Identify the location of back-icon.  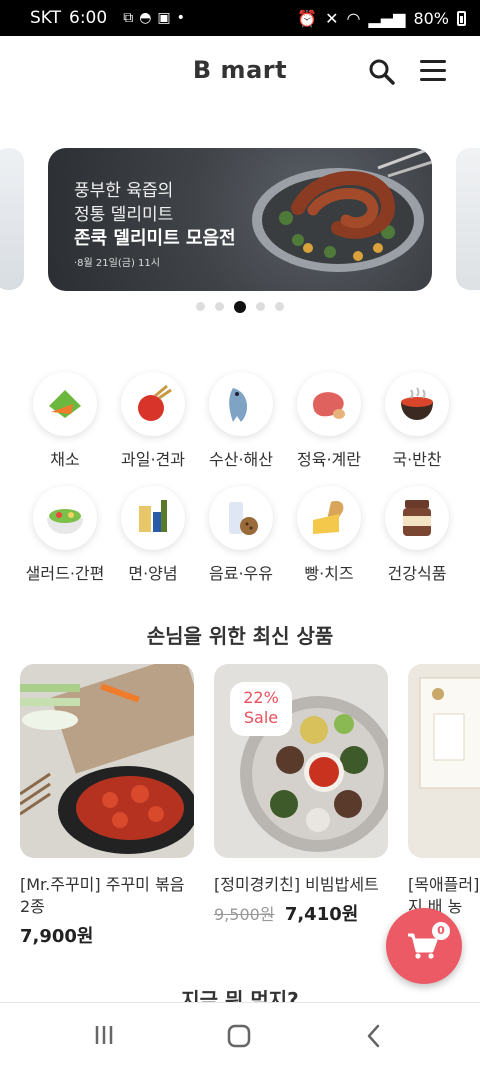
(374, 1036).